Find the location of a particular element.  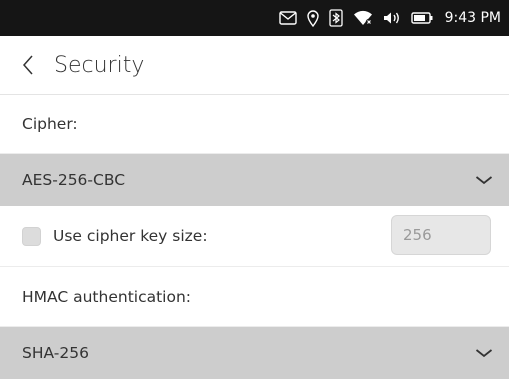

hmac-selected-value: SHA-256 is located at coordinates (55, 353).